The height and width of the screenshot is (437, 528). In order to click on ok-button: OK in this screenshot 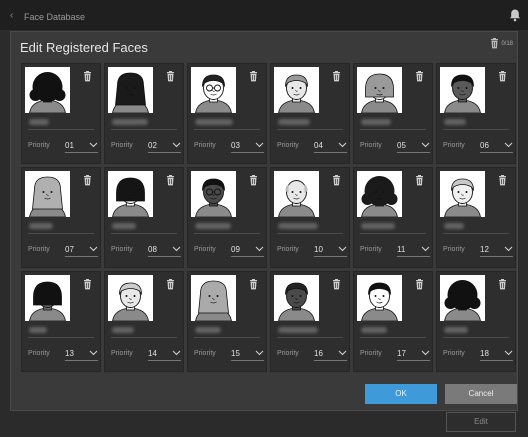, I will do `click(401, 394)`.